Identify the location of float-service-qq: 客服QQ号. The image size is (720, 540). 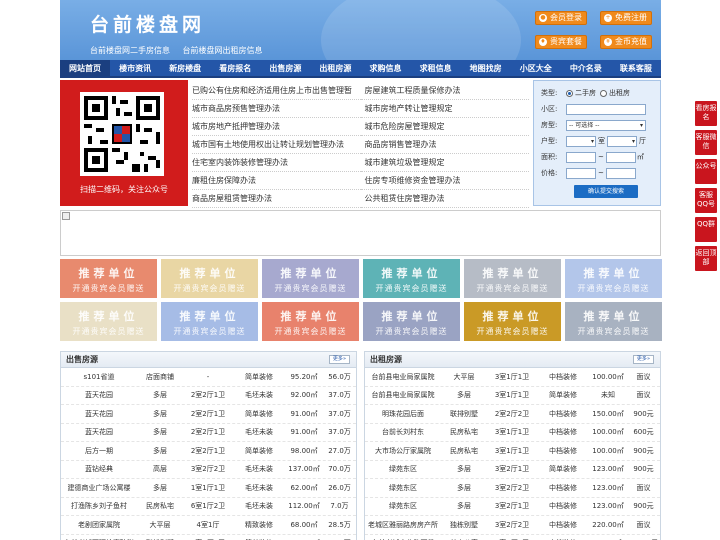
(706, 200).